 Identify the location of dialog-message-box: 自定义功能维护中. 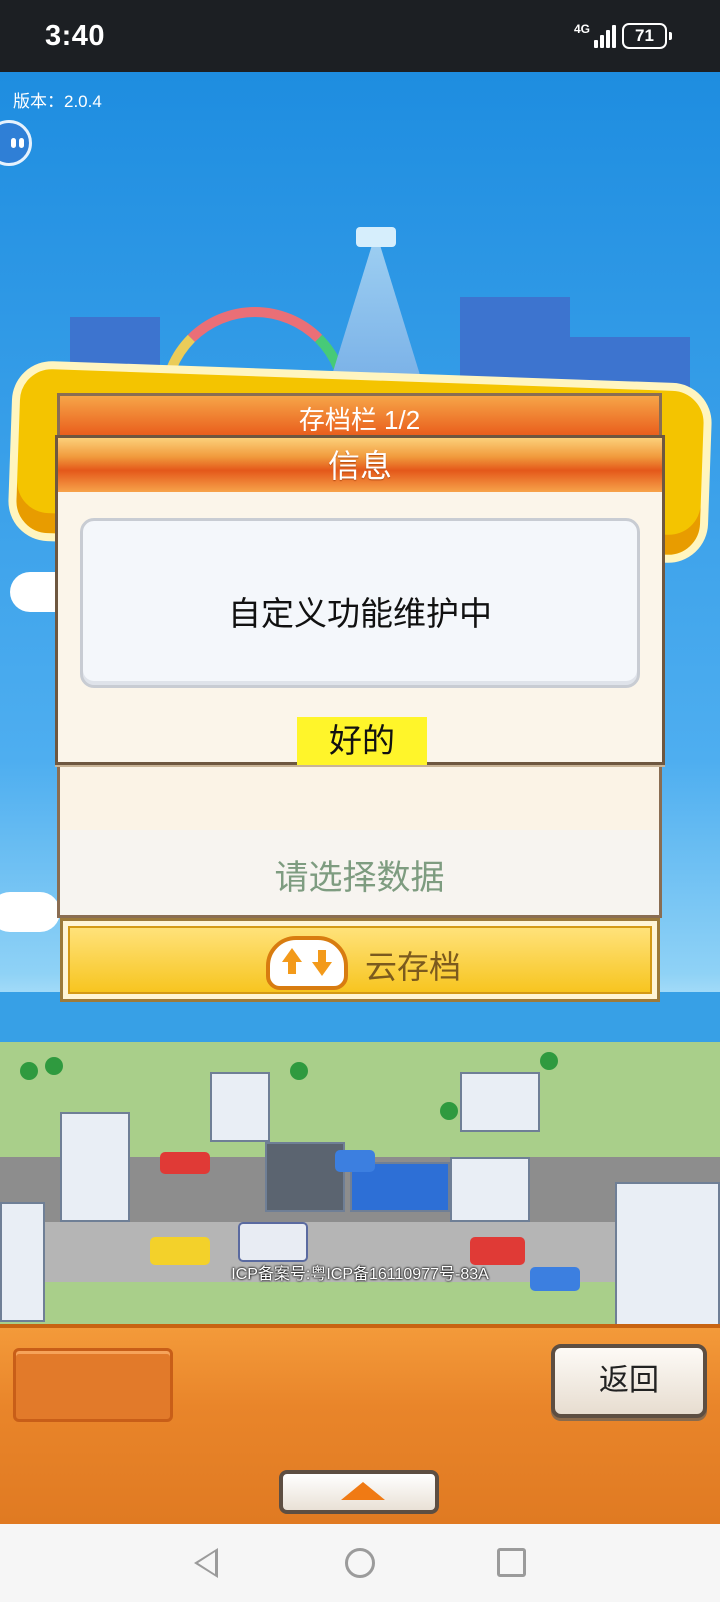
(360, 603).